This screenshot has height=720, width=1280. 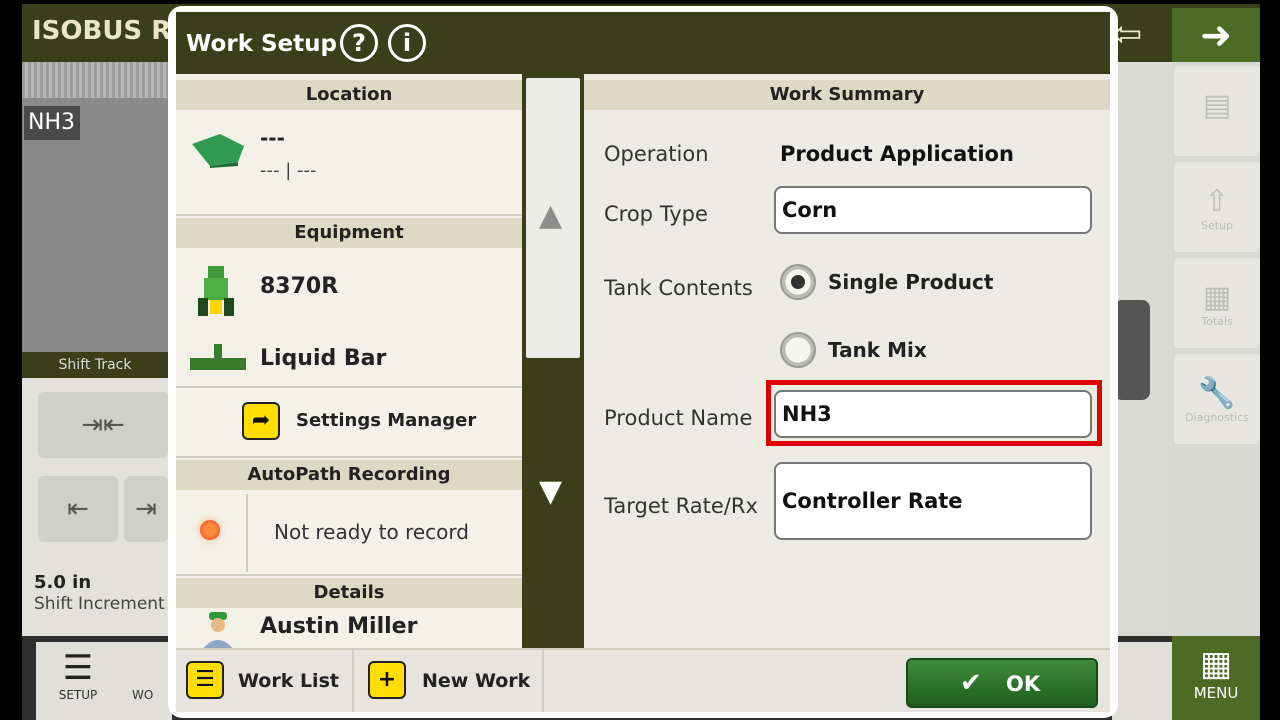 What do you see at coordinates (95, 80) in the screenshot?
I see `background-stripe` at bounding box center [95, 80].